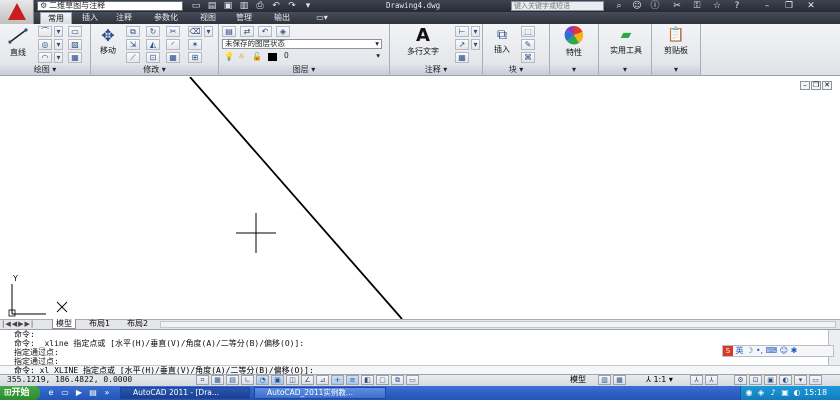 The width and height of the screenshot is (840, 400). Describe the element at coordinates (196, 6) in the screenshot. I see `new-file-icon: ▭` at that location.